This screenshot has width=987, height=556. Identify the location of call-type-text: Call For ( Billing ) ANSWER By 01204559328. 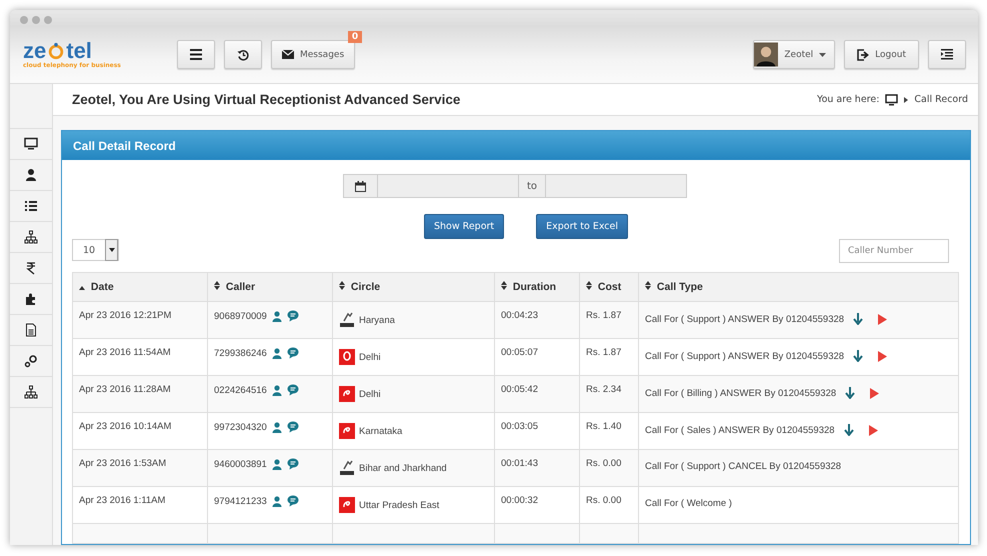
(740, 393).